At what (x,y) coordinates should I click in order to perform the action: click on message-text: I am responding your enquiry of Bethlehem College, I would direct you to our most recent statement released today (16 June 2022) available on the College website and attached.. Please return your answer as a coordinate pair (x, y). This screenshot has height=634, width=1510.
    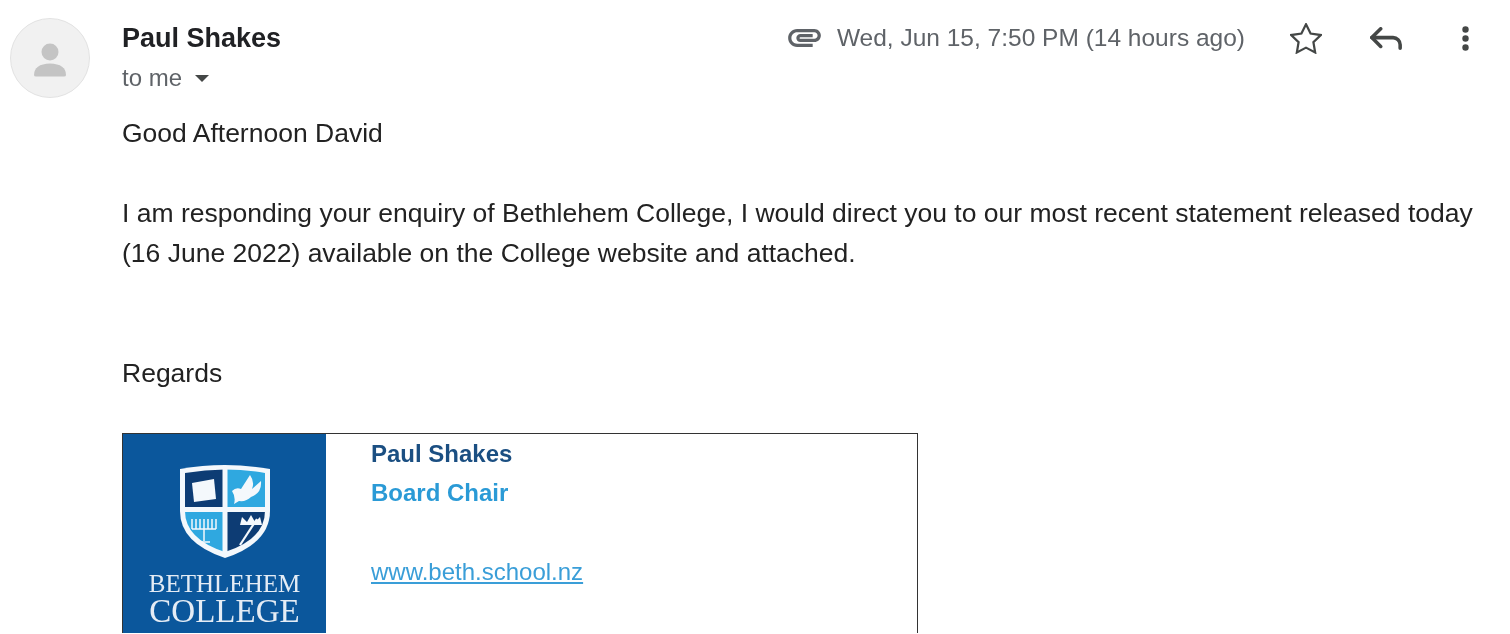
    Looking at the image, I should click on (798, 233).